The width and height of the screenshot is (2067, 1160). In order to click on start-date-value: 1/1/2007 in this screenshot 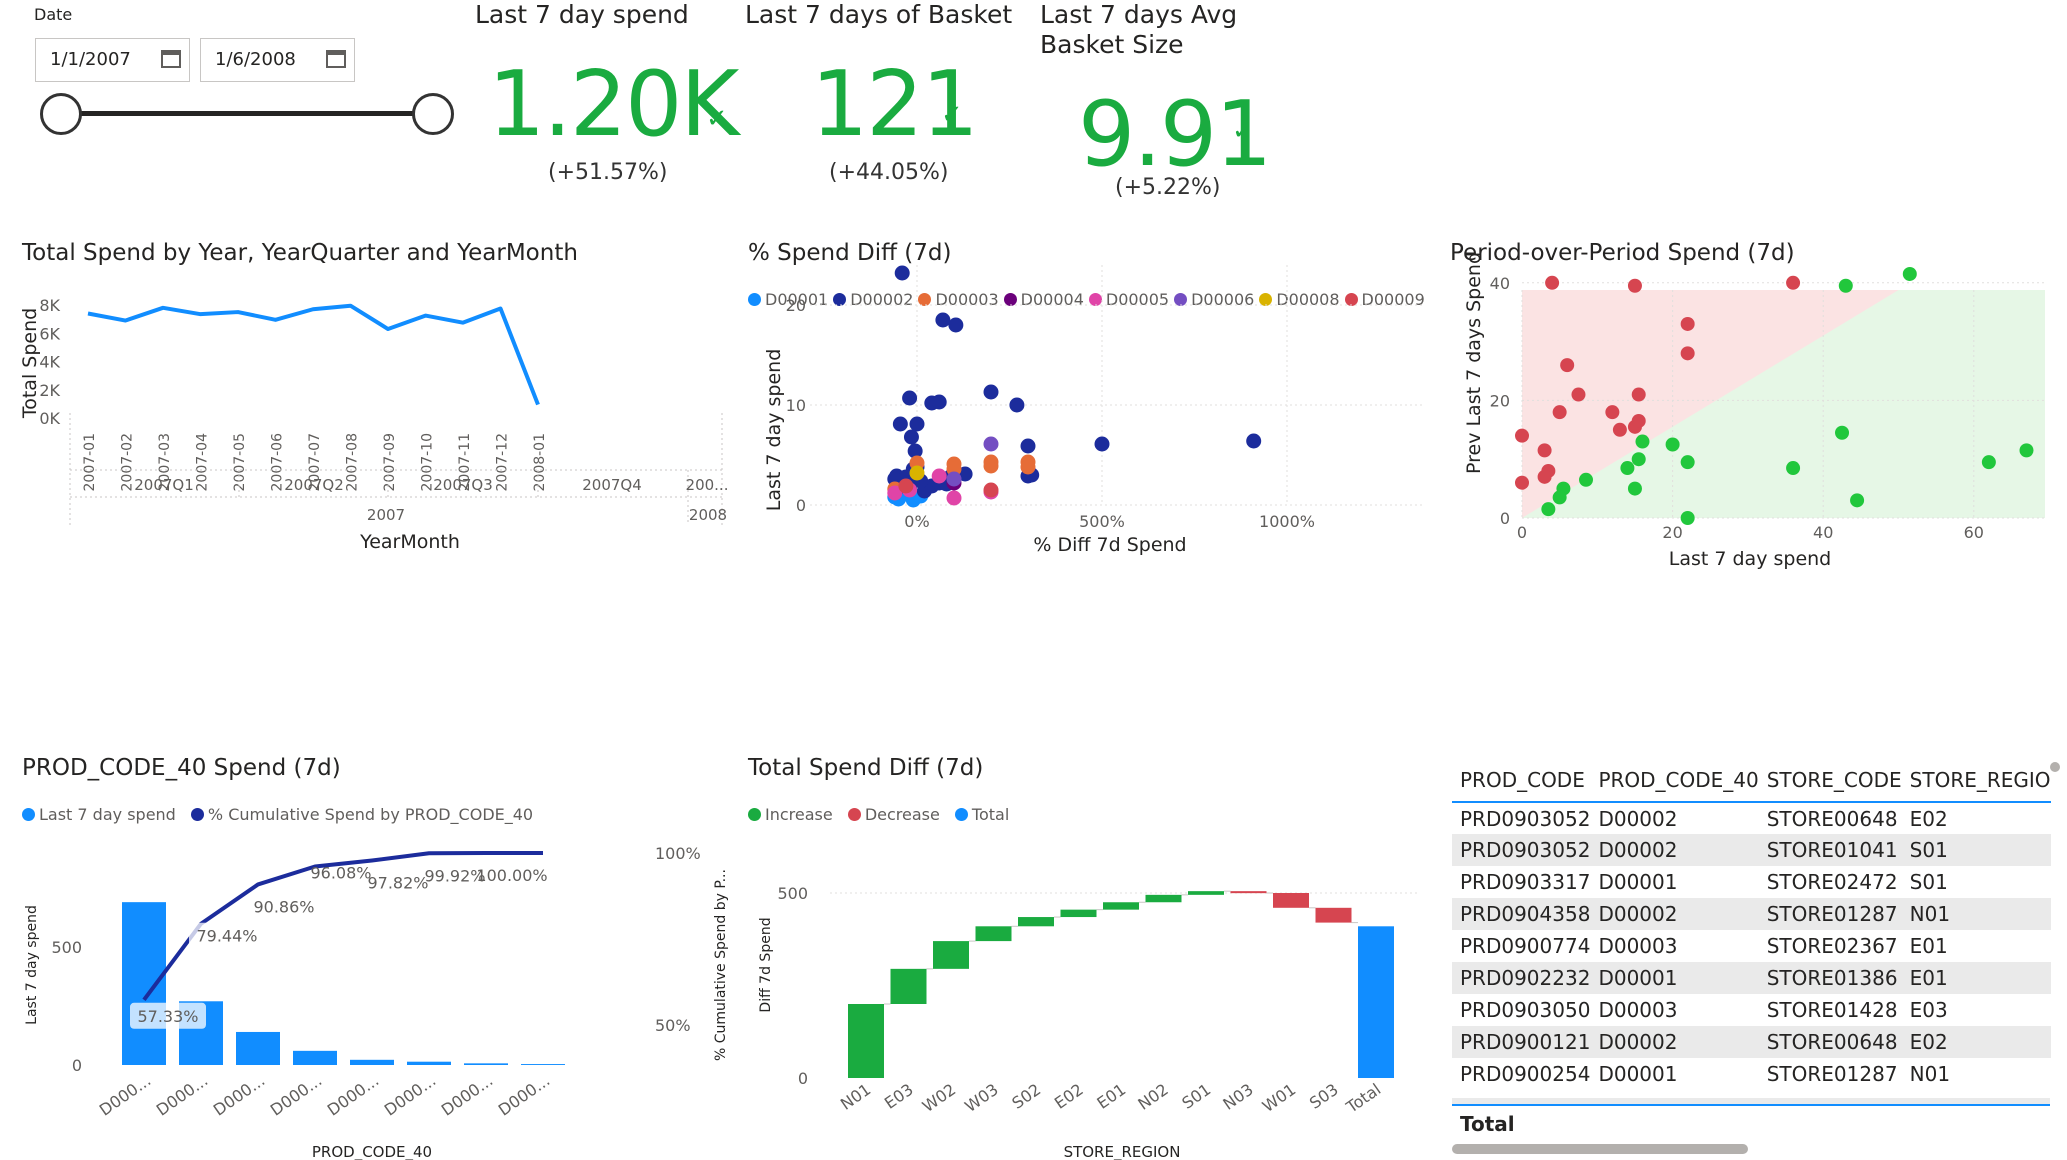, I will do `click(90, 59)`.